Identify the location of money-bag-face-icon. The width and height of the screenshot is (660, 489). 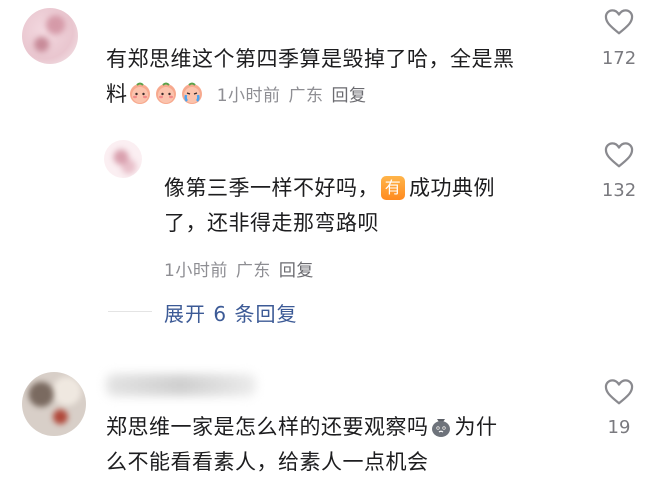
(440, 428).